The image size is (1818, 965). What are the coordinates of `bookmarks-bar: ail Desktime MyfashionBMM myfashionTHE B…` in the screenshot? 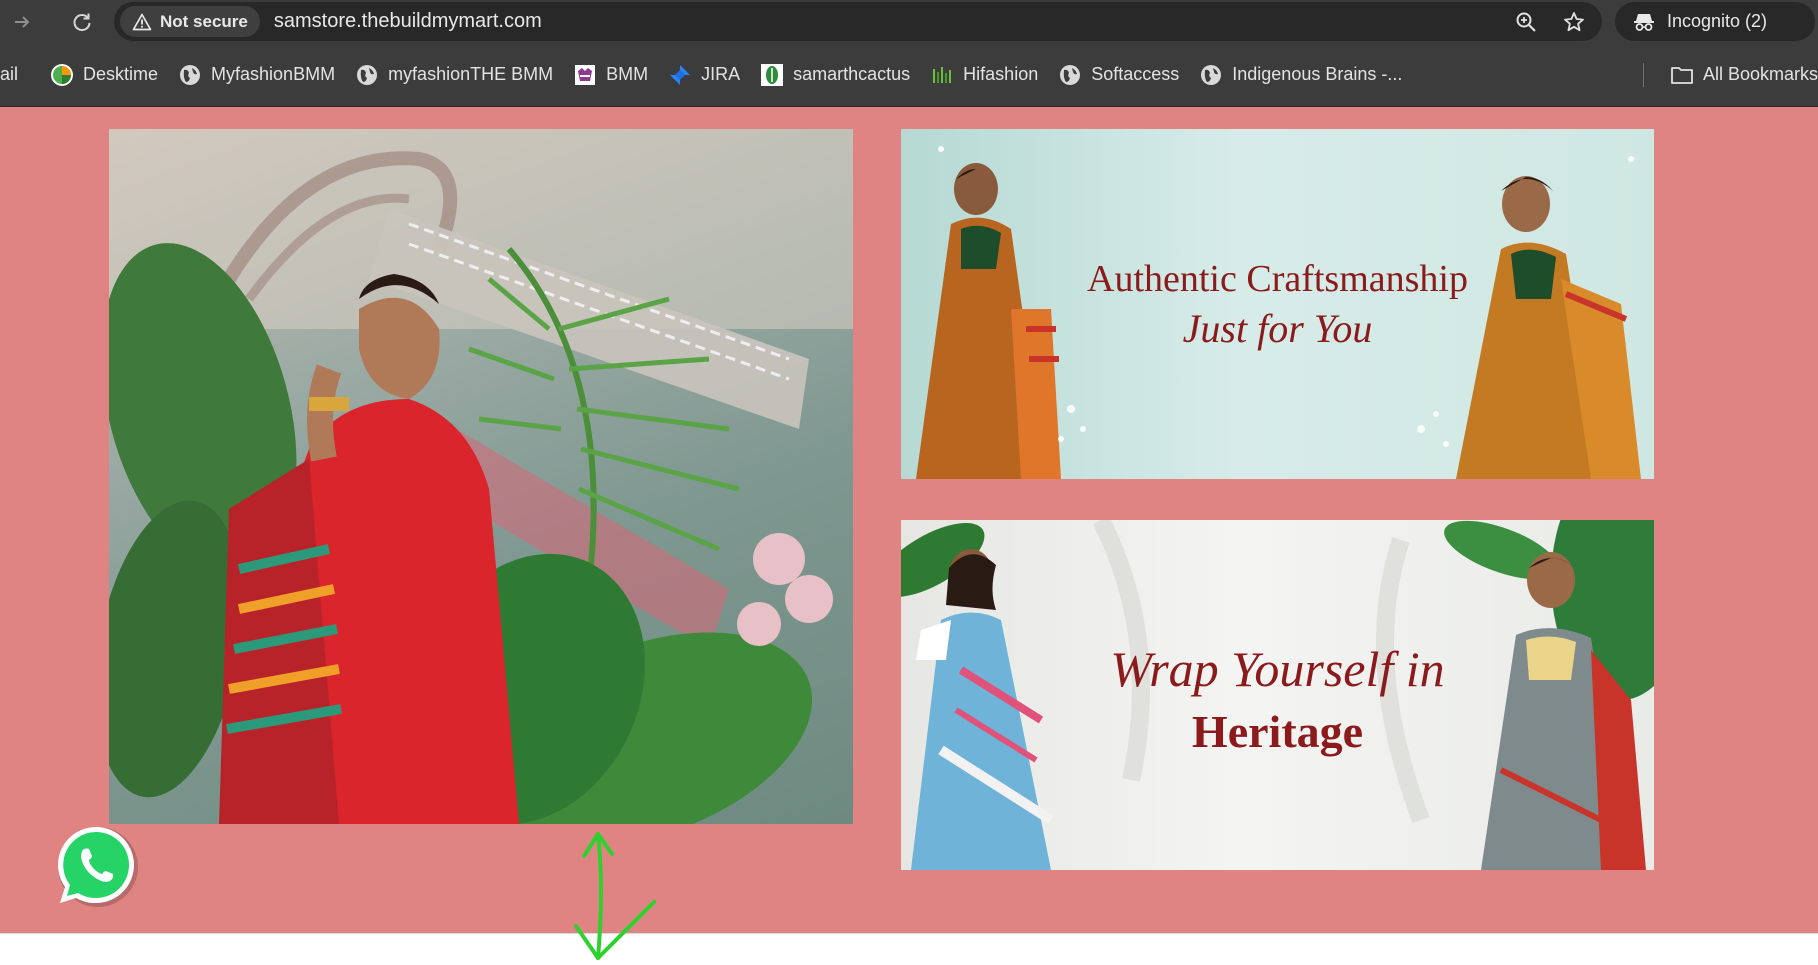 It's located at (909, 75).